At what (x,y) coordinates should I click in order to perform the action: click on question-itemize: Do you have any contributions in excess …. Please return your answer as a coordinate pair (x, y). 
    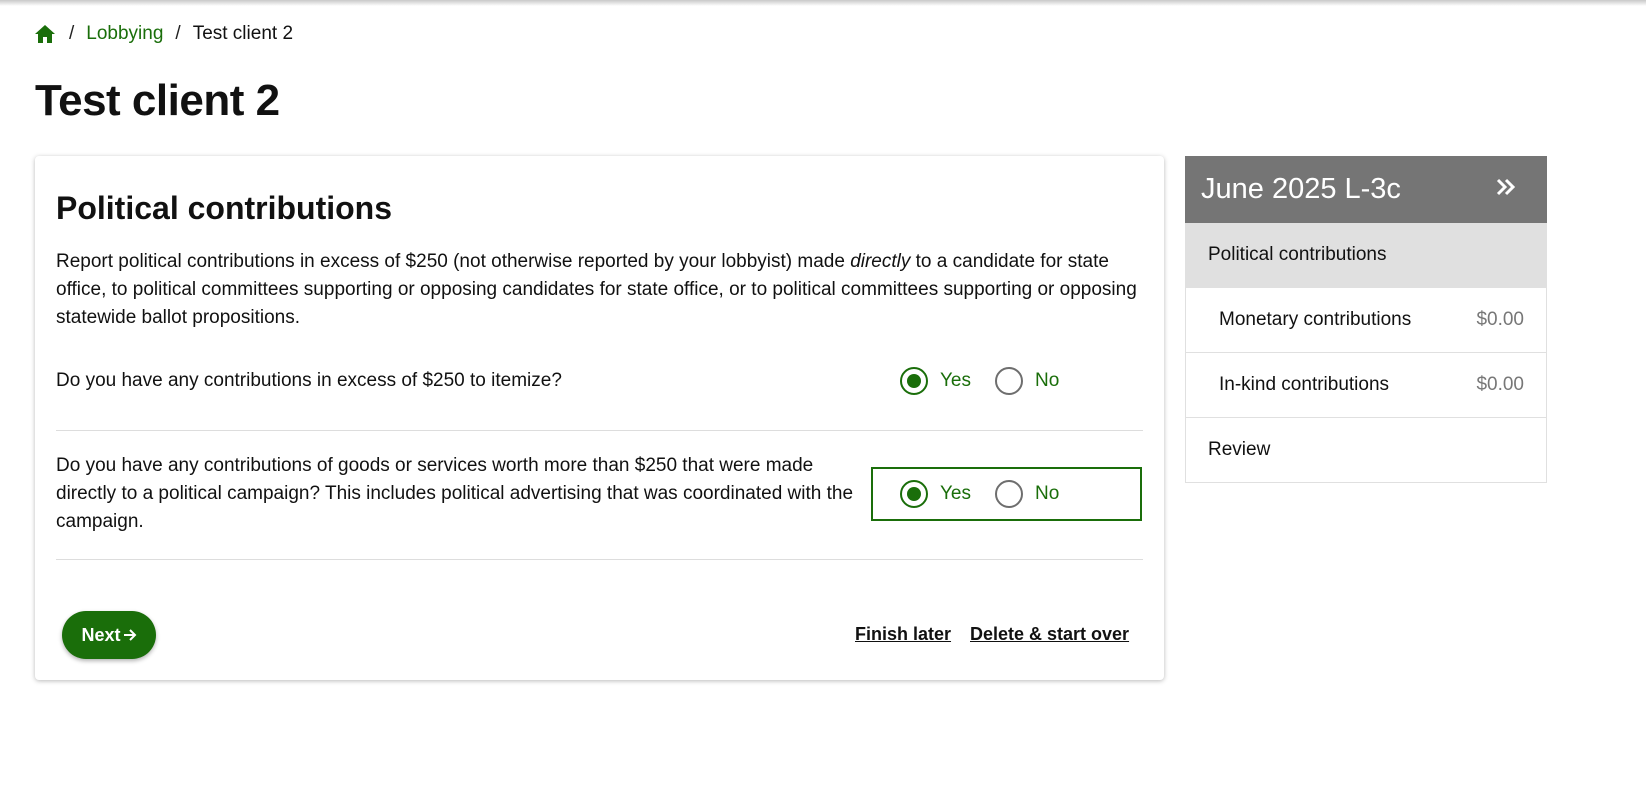
    Looking at the image, I should click on (309, 380).